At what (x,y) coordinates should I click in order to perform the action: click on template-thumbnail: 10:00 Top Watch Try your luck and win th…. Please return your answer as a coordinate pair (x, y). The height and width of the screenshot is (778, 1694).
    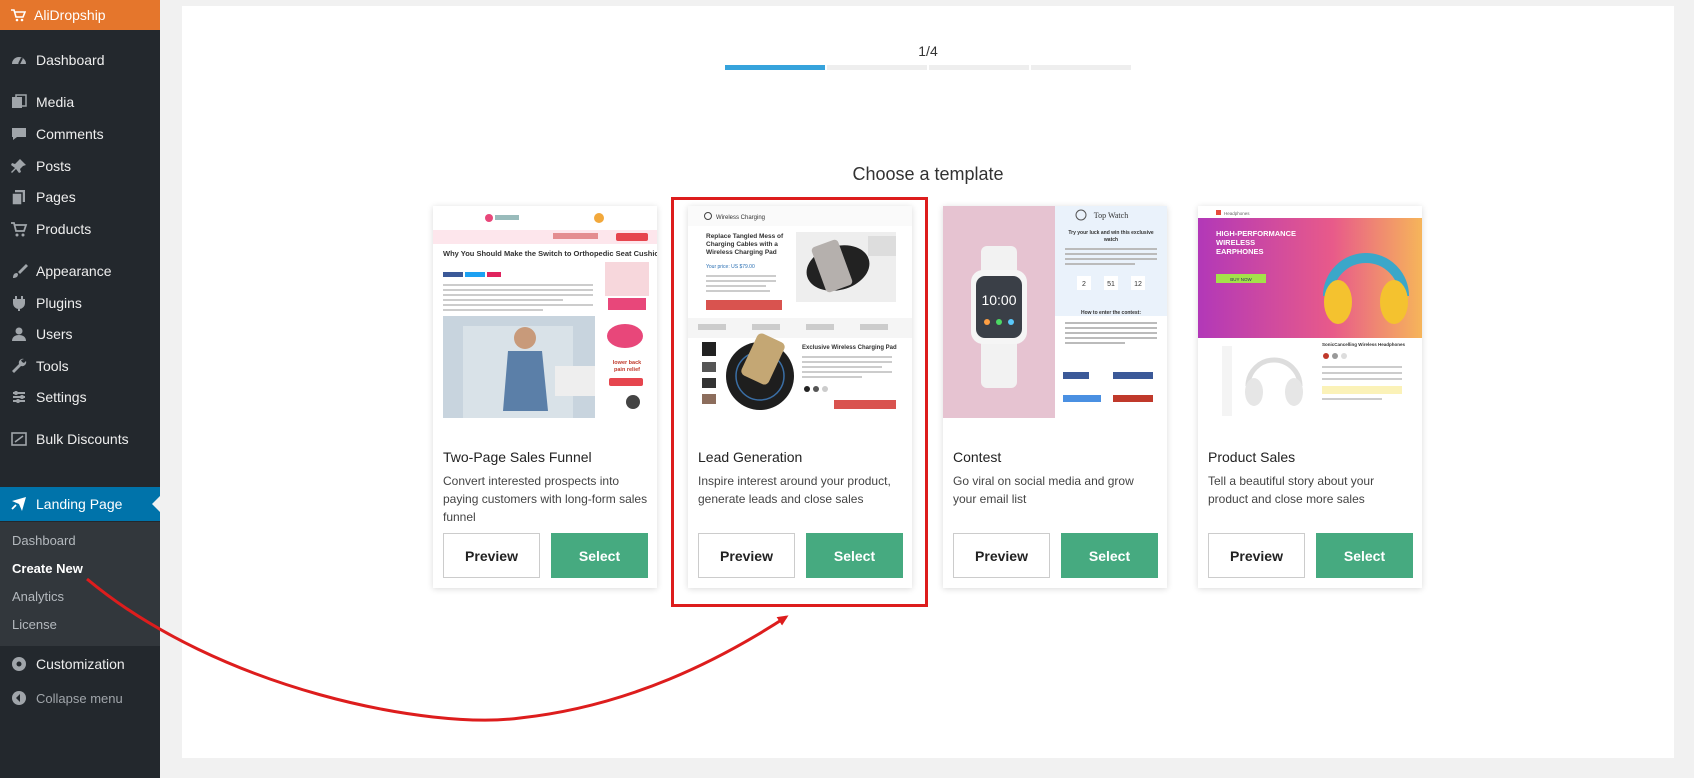
    Looking at the image, I should click on (1055, 312).